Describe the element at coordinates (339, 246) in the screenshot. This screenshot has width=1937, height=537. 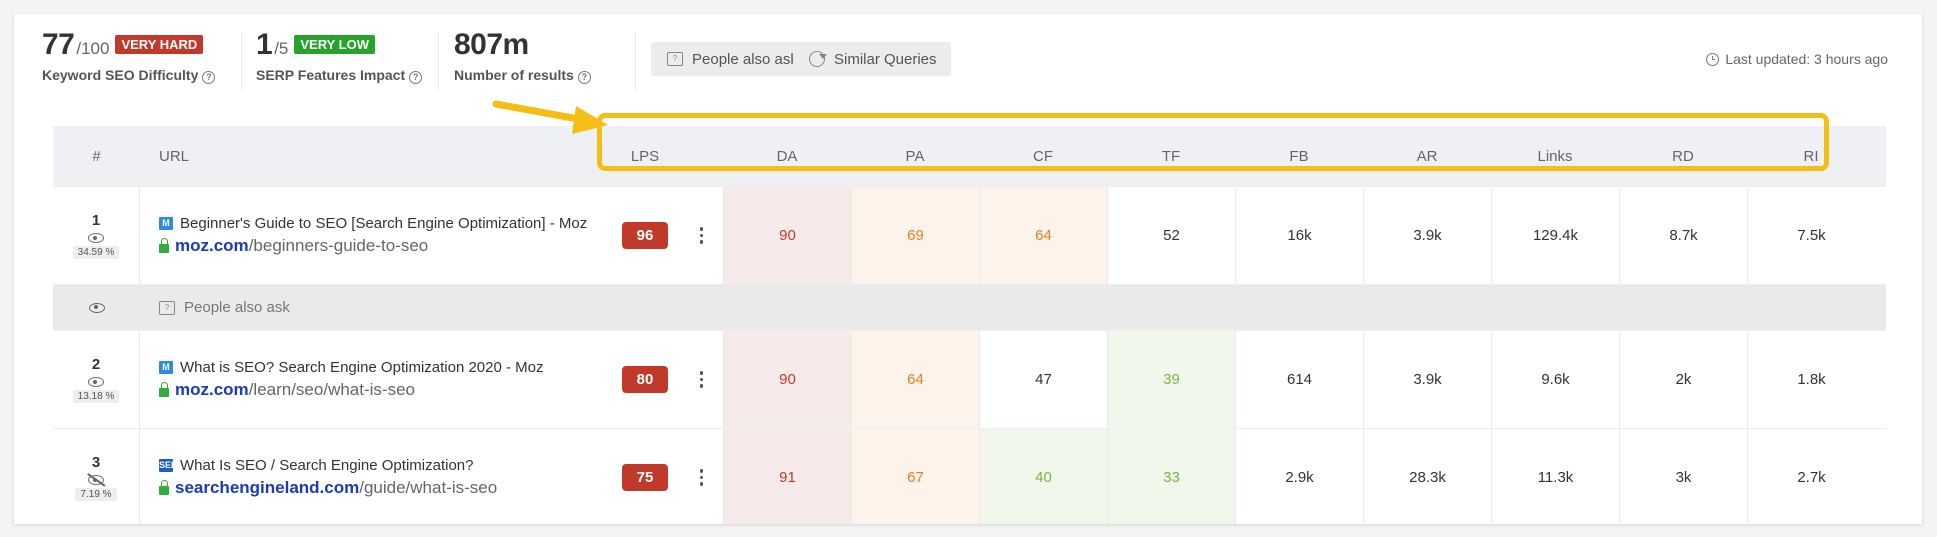
I see `result-path: /beginners-guide-to-seo` at that location.